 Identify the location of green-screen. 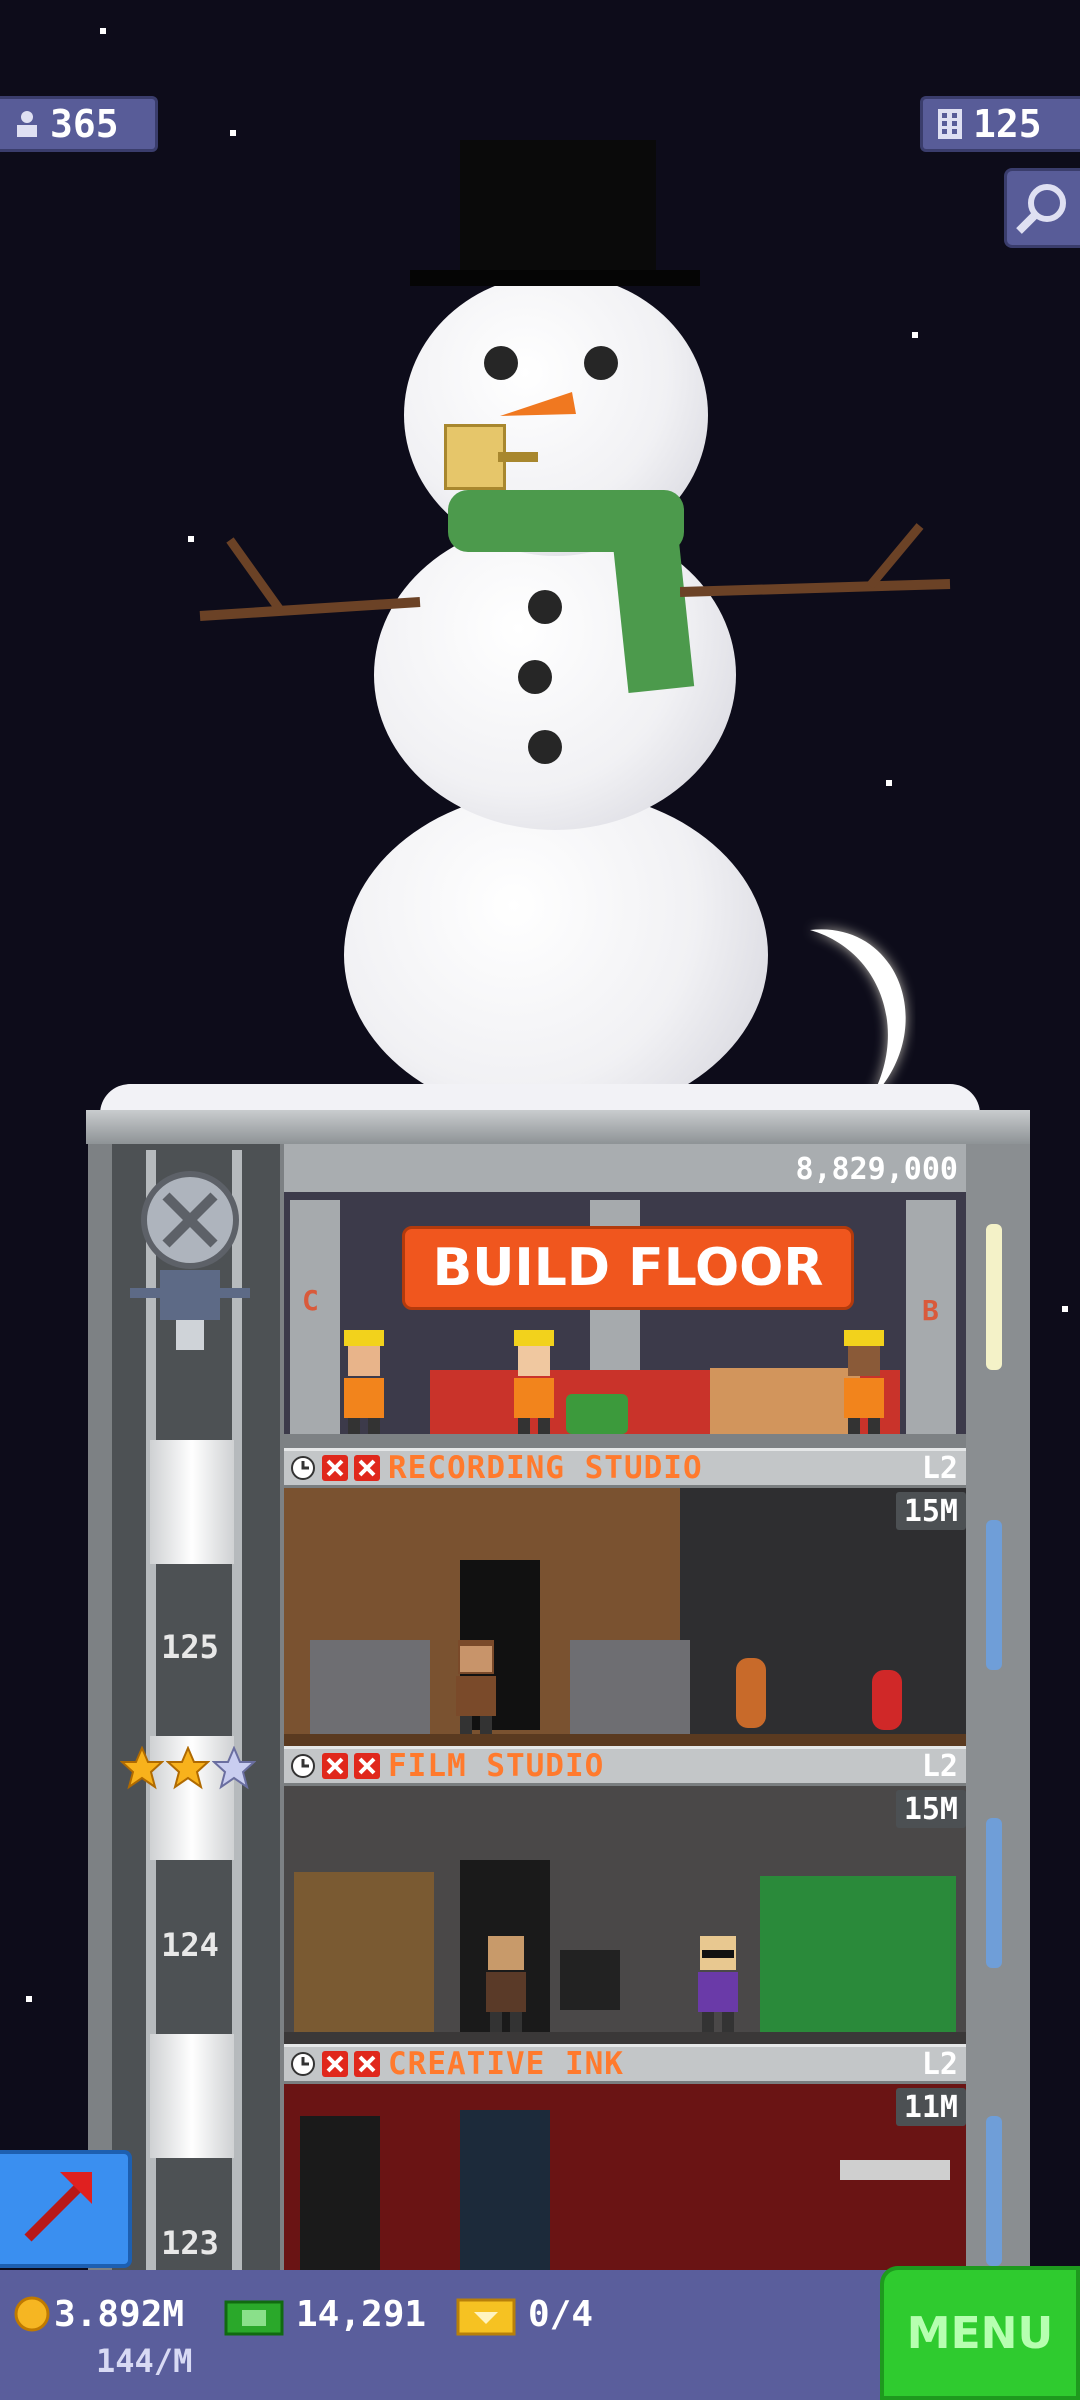
(858, 1956).